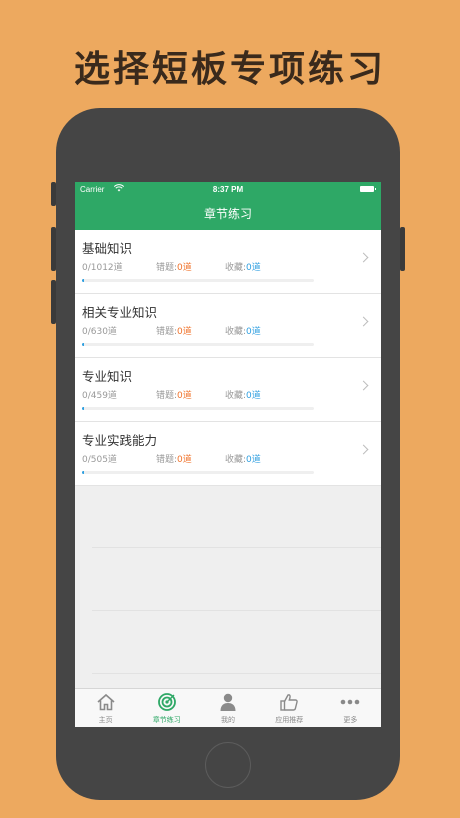 The height and width of the screenshot is (818, 460). What do you see at coordinates (107, 248) in the screenshot?
I see `chapter-title: 基础知识` at bounding box center [107, 248].